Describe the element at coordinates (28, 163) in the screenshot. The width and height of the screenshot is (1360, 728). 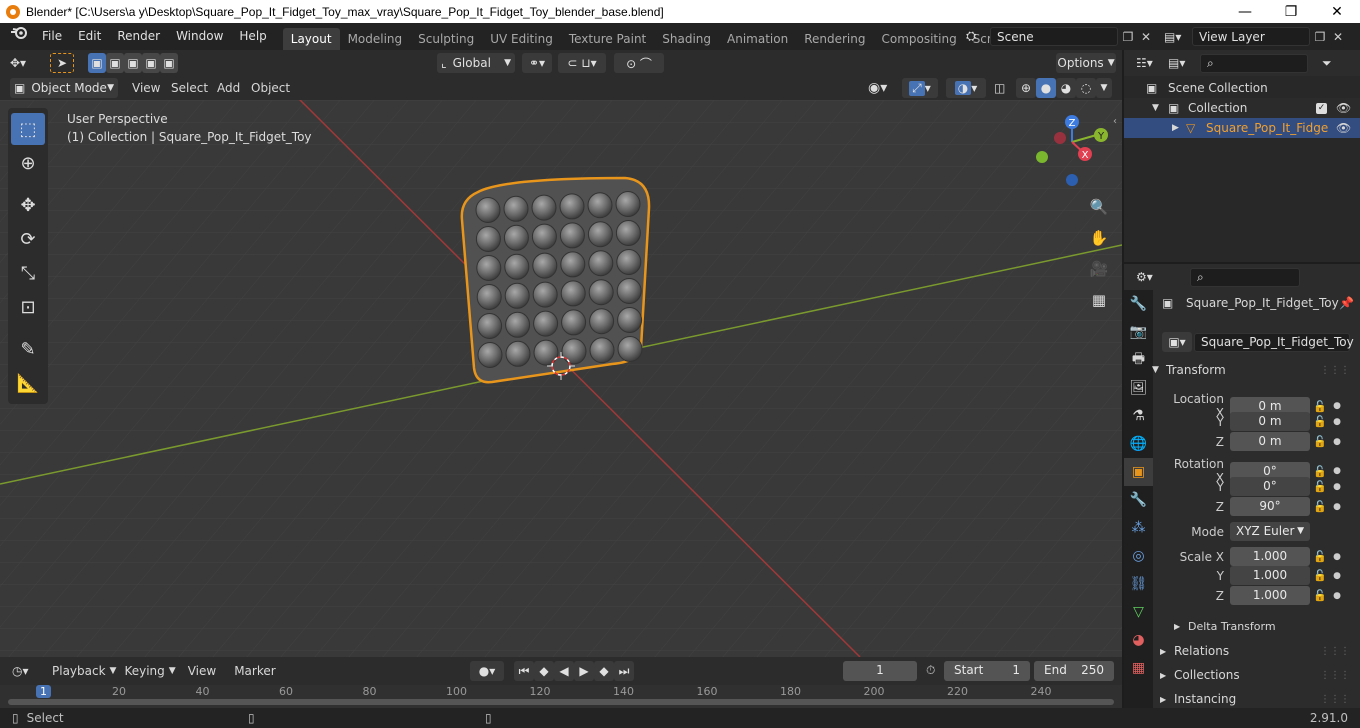
I see `cursor-tool-icon: ⊕` at that location.